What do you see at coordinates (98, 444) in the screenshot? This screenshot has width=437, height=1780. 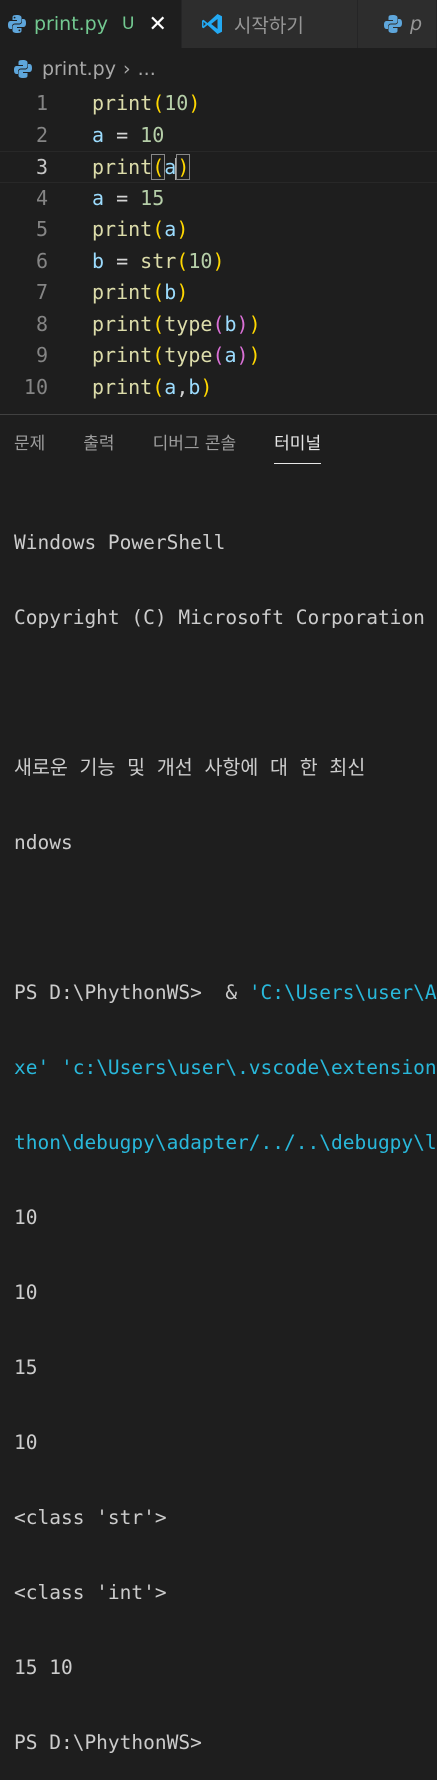 I see `tab-output: 출력` at bounding box center [98, 444].